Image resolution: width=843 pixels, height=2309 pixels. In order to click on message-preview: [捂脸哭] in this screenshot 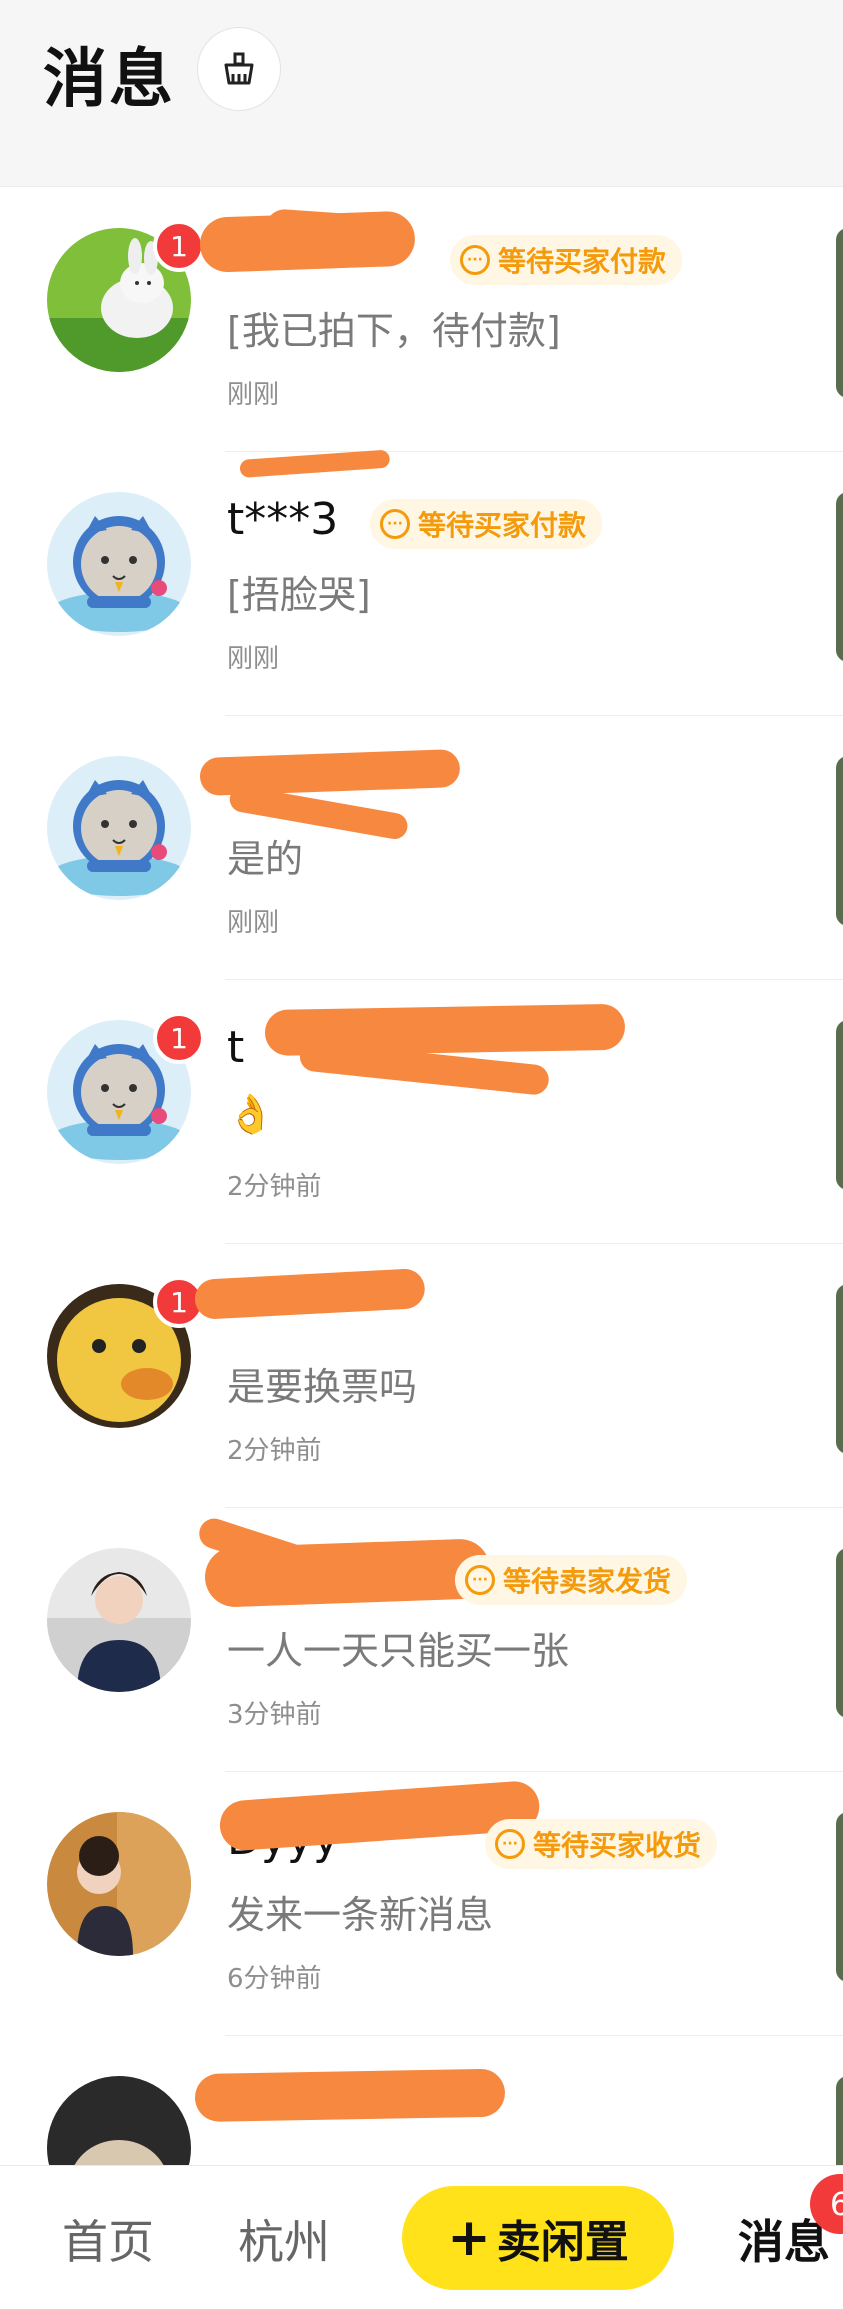, I will do `click(299, 595)`.